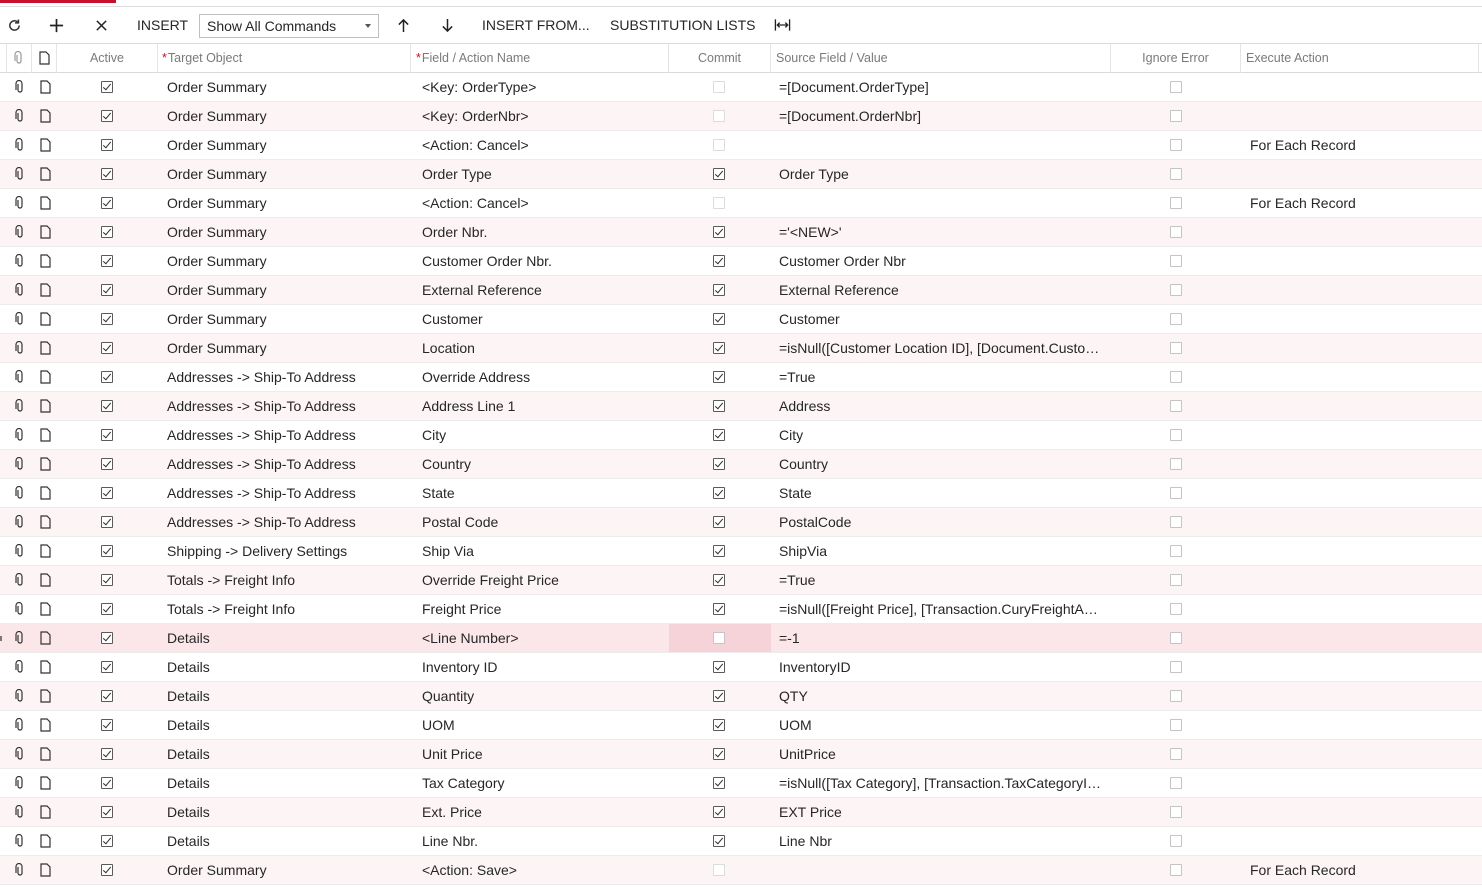  Describe the element at coordinates (942, 870) in the screenshot. I see `source-value-cell` at that location.